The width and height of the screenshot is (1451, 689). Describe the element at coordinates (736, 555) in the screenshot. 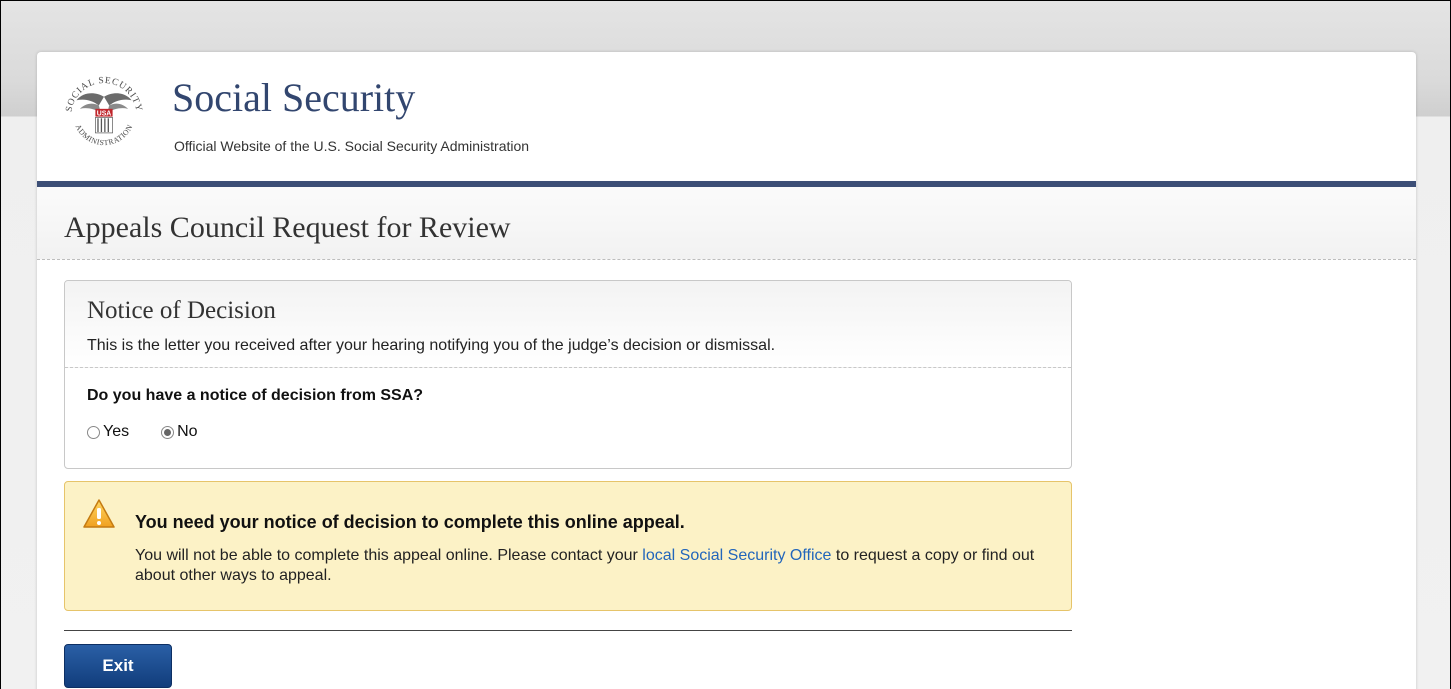

I see `local-office-link: local Social Security Office` at that location.